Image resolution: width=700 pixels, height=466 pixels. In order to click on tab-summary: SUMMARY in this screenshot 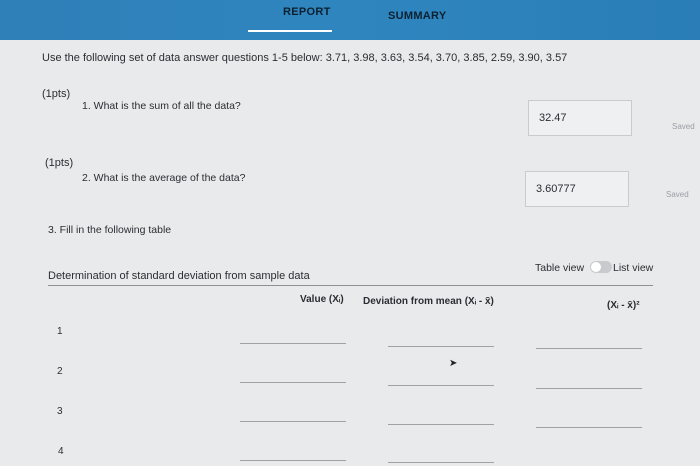, I will do `click(417, 16)`.